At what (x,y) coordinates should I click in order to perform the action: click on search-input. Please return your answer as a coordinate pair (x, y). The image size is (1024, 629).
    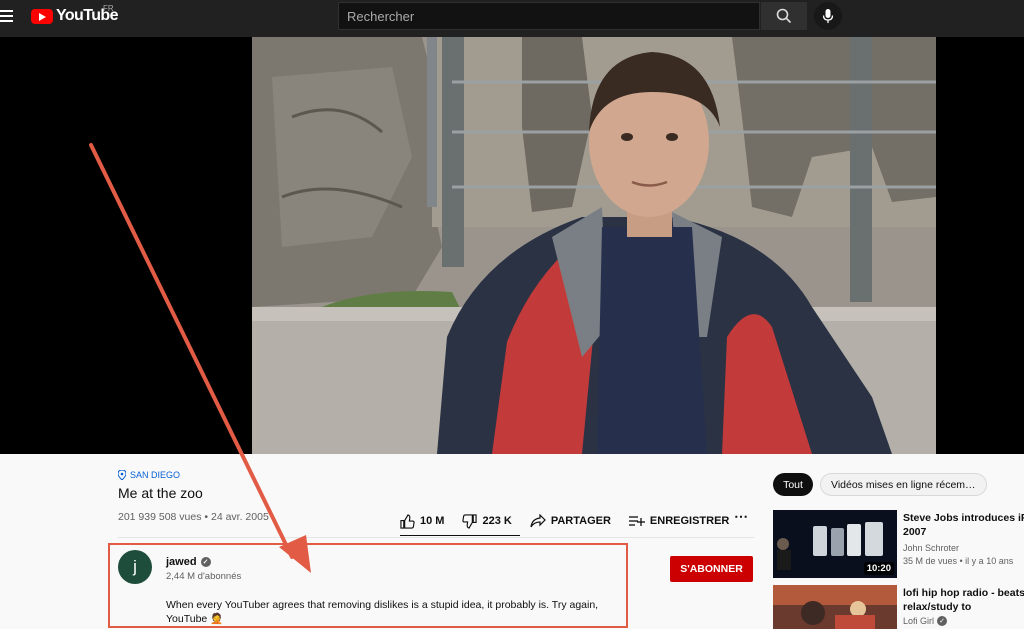
    Looking at the image, I should click on (549, 16).